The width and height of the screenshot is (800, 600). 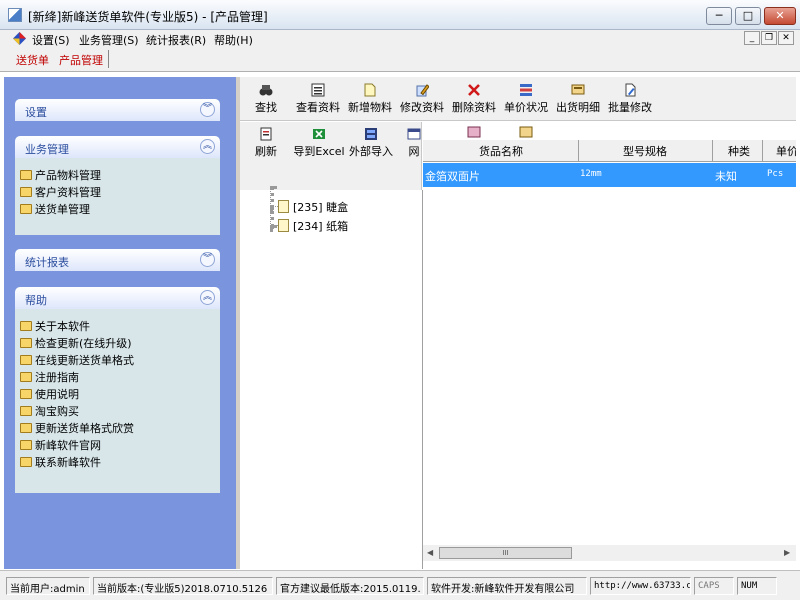 What do you see at coordinates (371, 134) in the screenshot?
I see `import-icon` at bounding box center [371, 134].